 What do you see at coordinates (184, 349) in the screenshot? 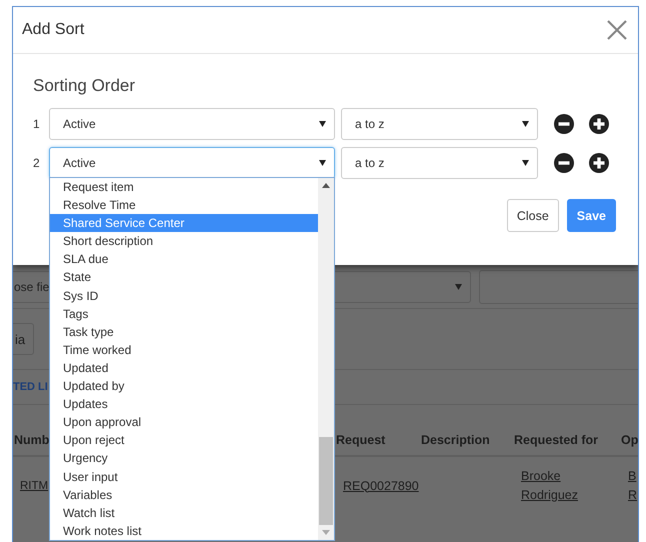
I see `dropdown-option: Time worked` at bounding box center [184, 349].